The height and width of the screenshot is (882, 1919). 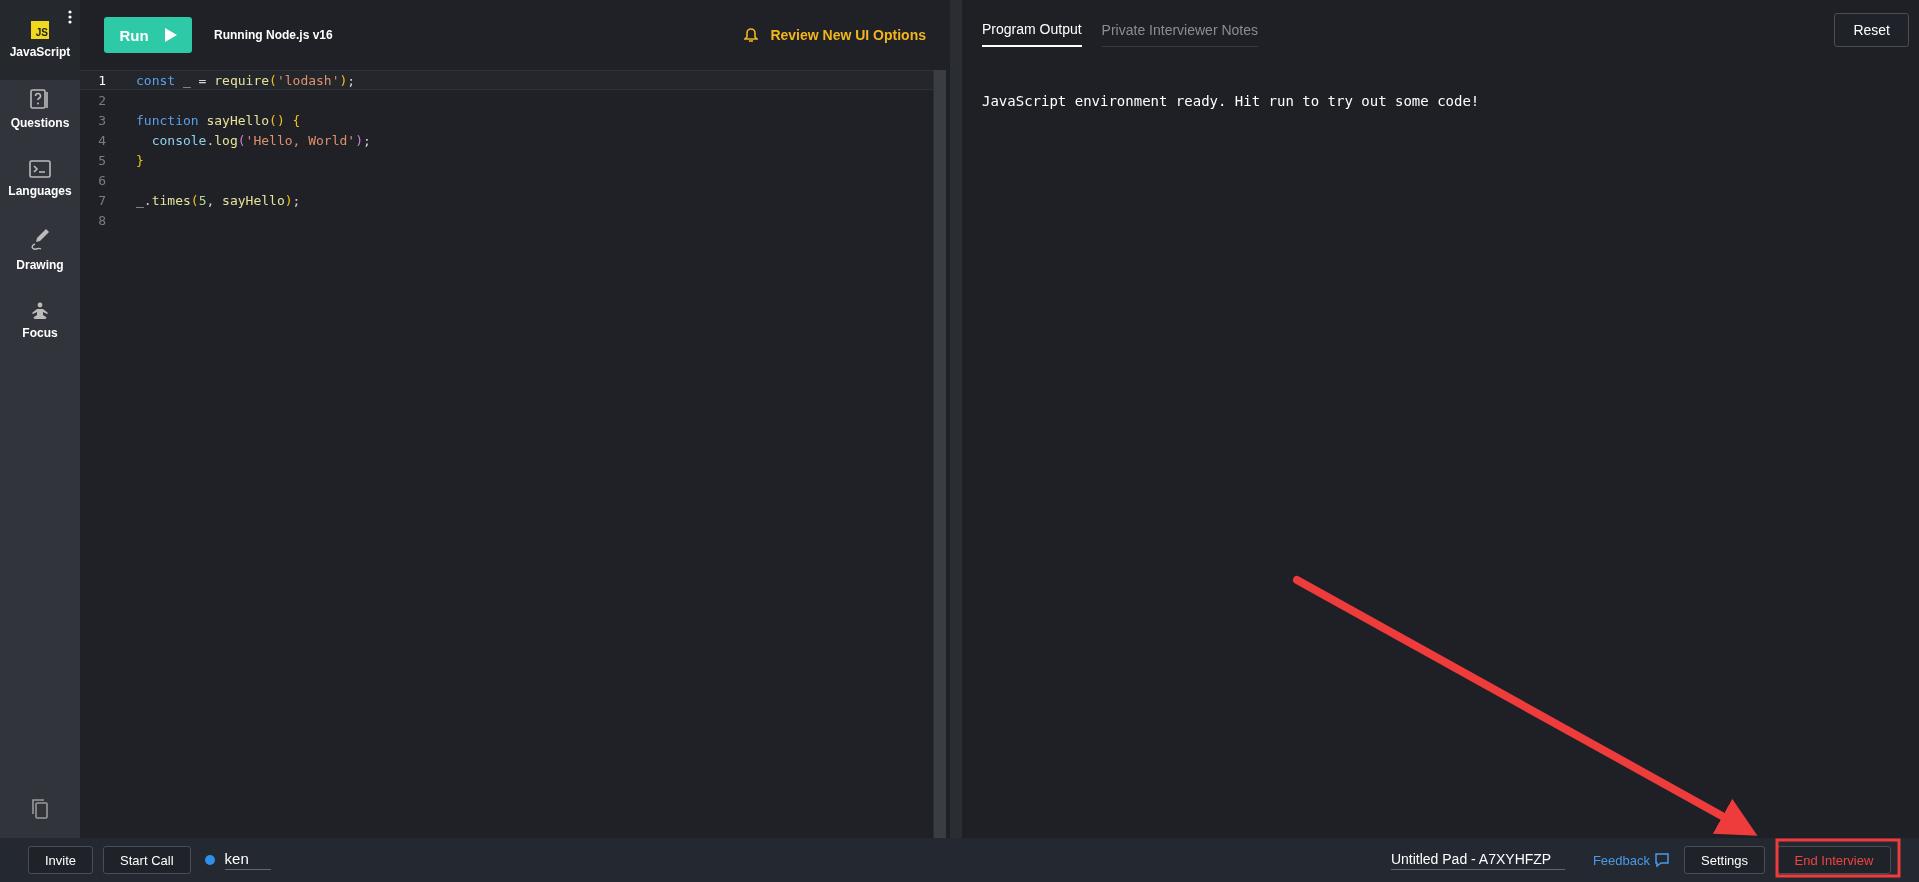 I want to click on question-box-icon, so click(x=40, y=99).